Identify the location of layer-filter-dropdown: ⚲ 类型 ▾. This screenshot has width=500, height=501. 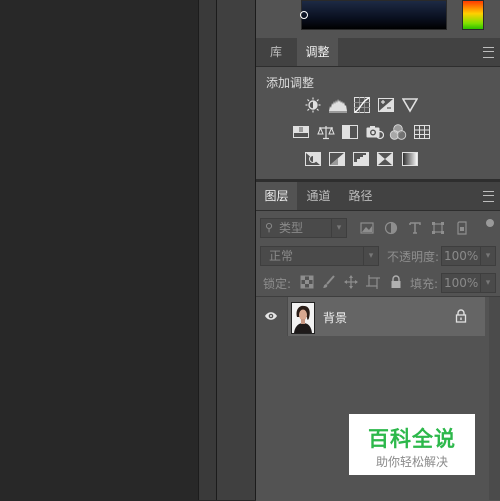
(303, 228).